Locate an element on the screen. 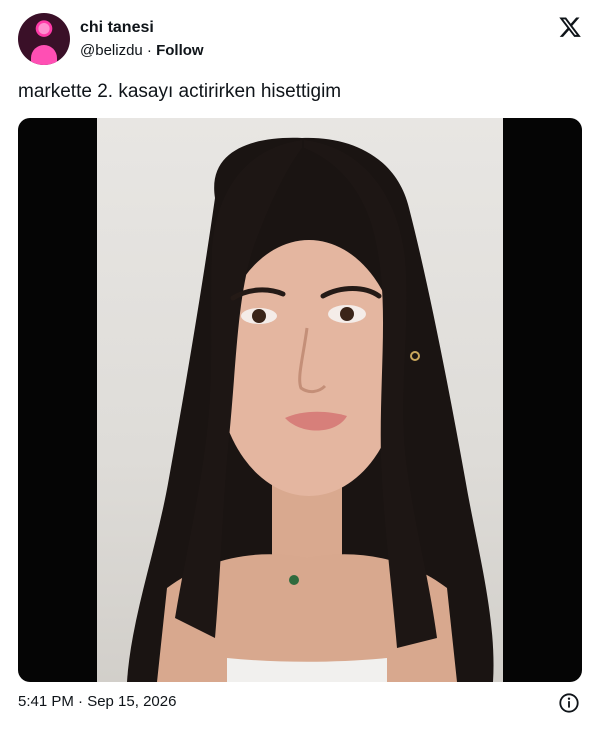  x-logo-icon is located at coordinates (570, 27).